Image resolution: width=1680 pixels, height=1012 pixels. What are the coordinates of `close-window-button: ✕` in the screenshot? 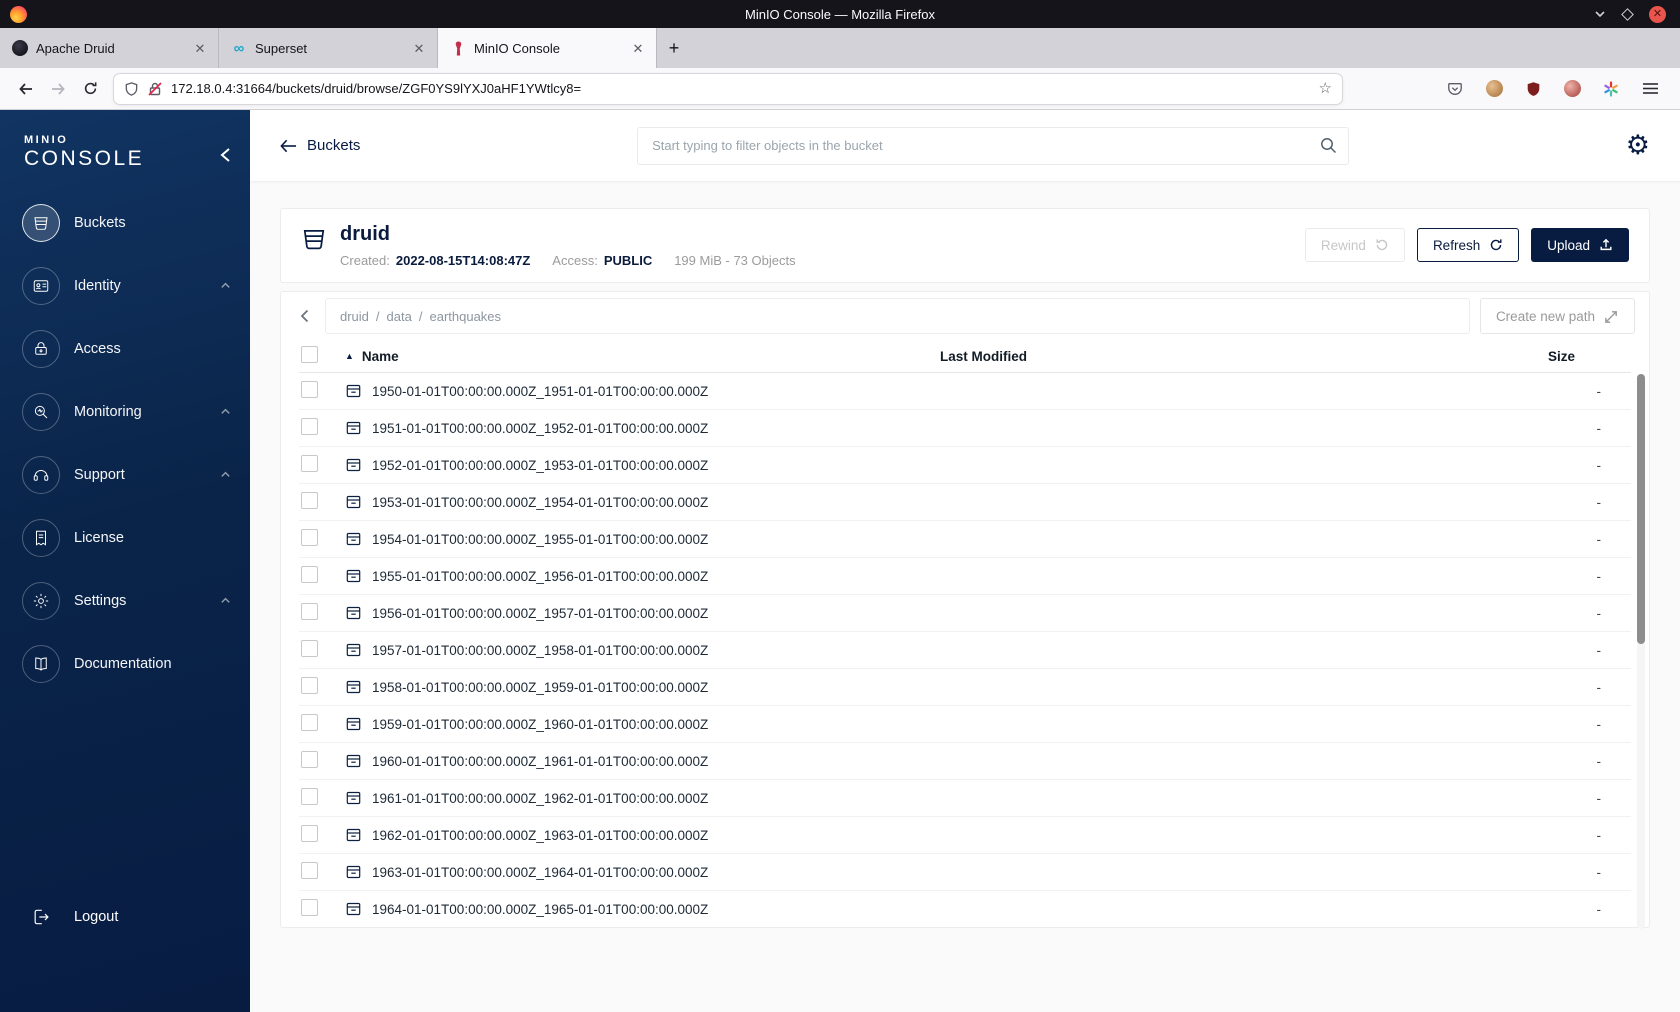 It's located at (1657, 14).